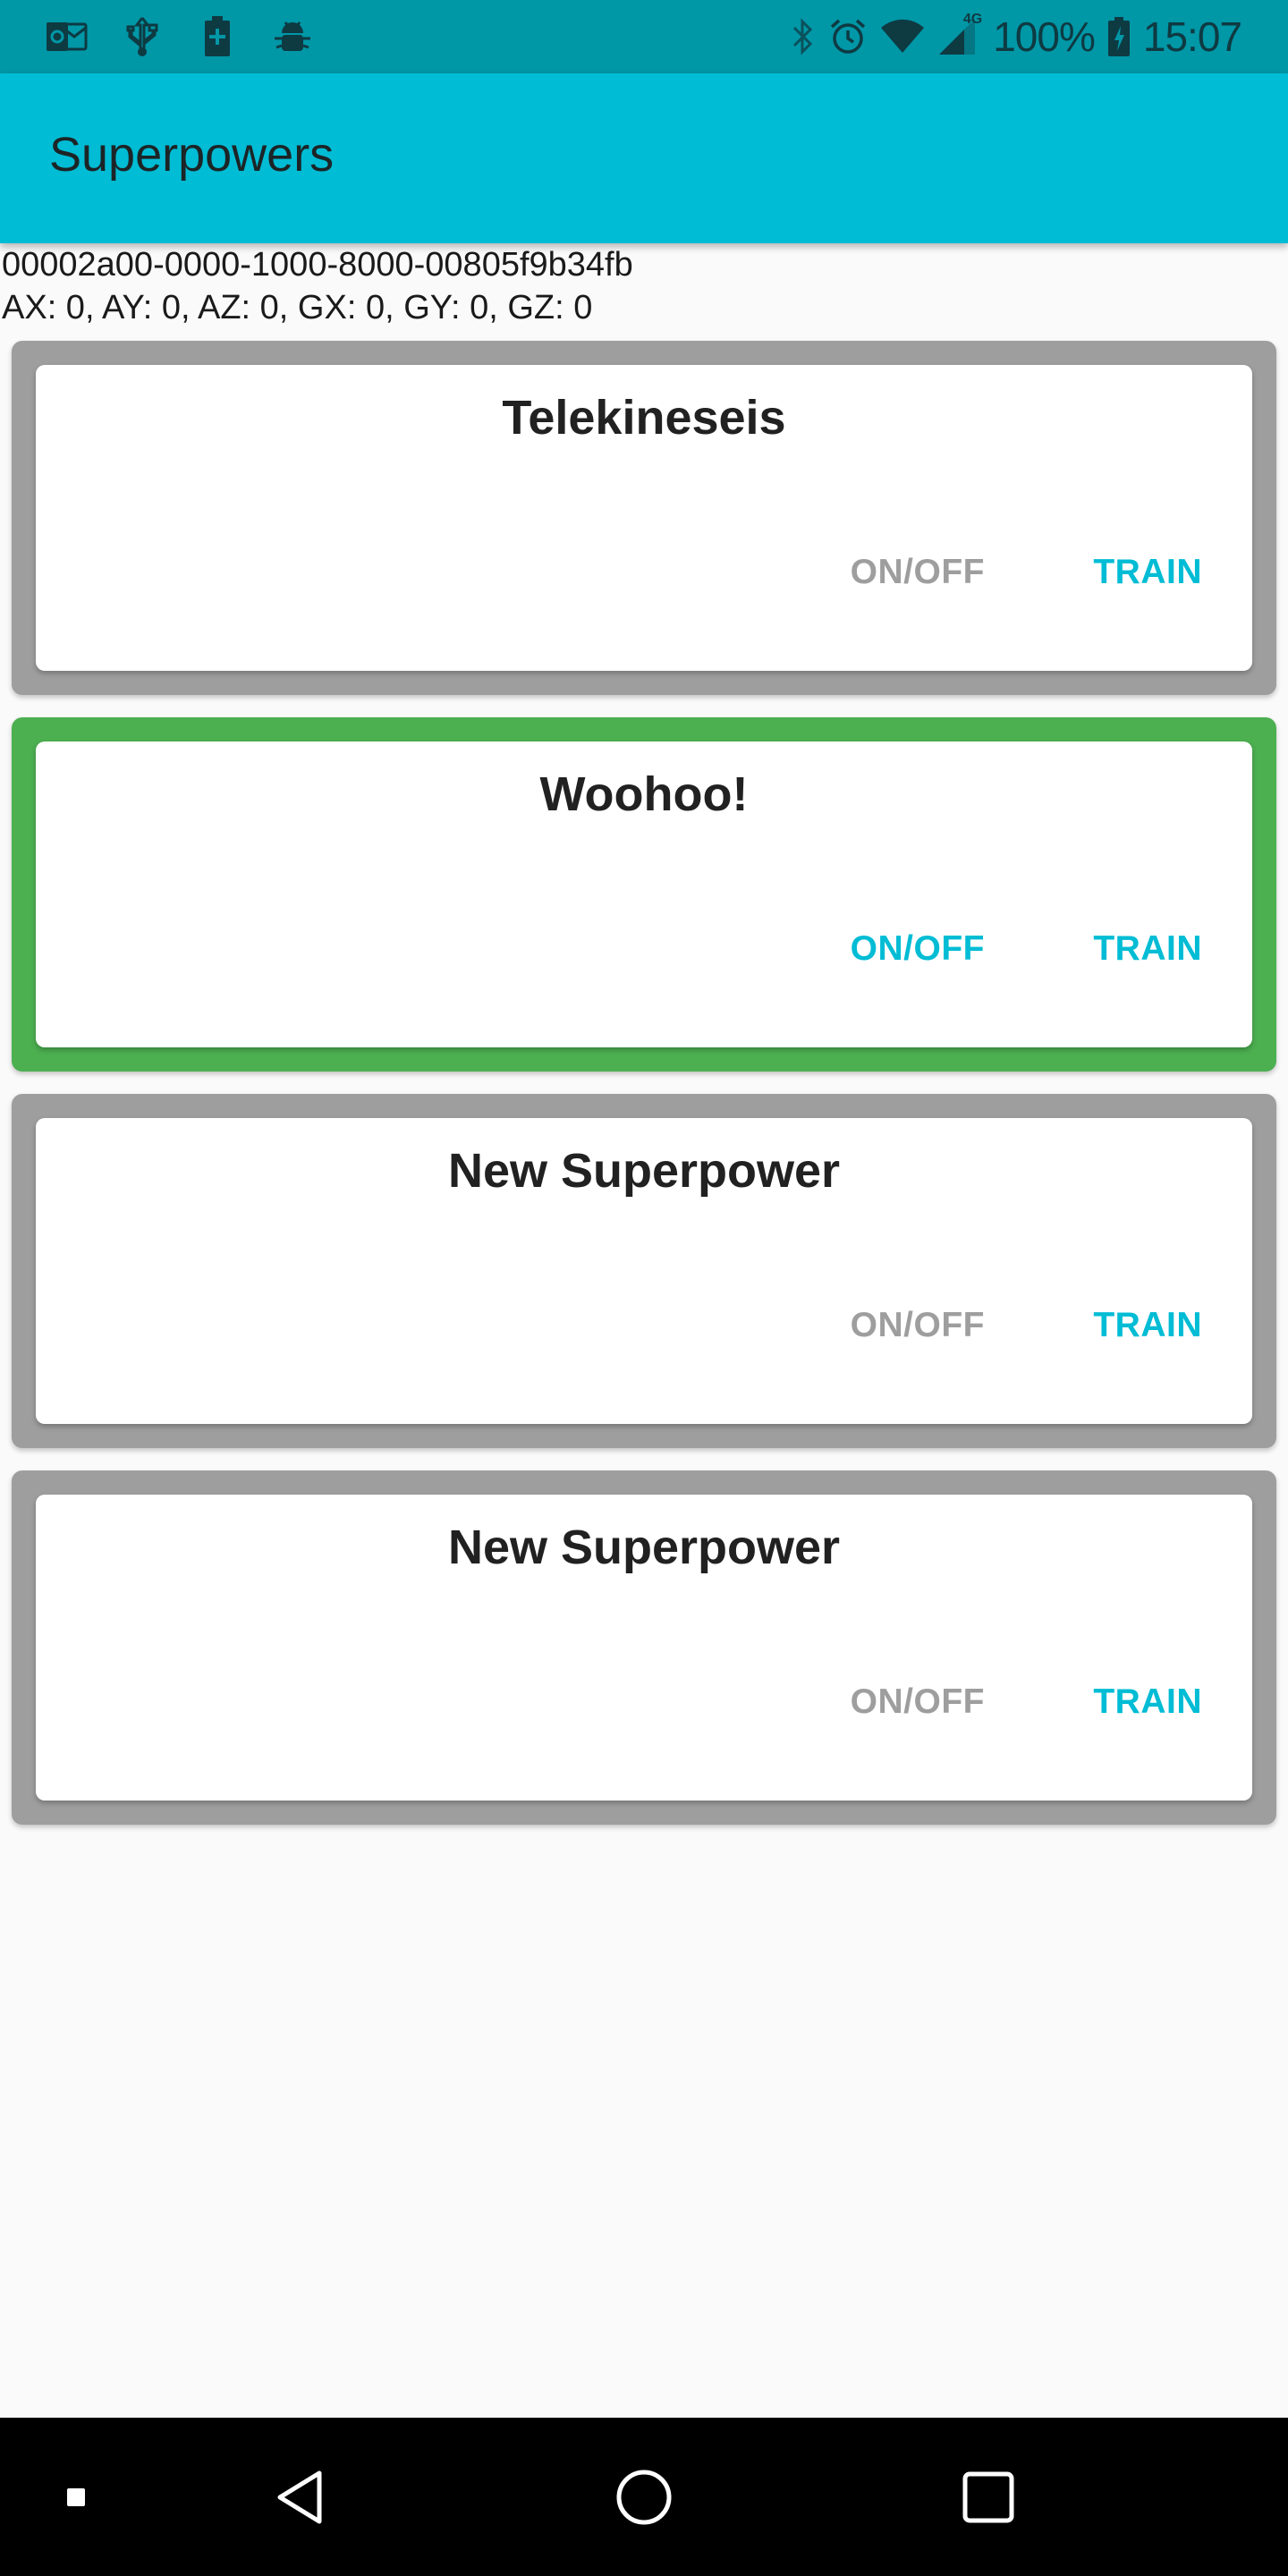 Image resolution: width=1288 pixels, height=2576 pixels. Describe the element at coordinates (299, 2497) in the screenshot. I see `back-icon` at that location.